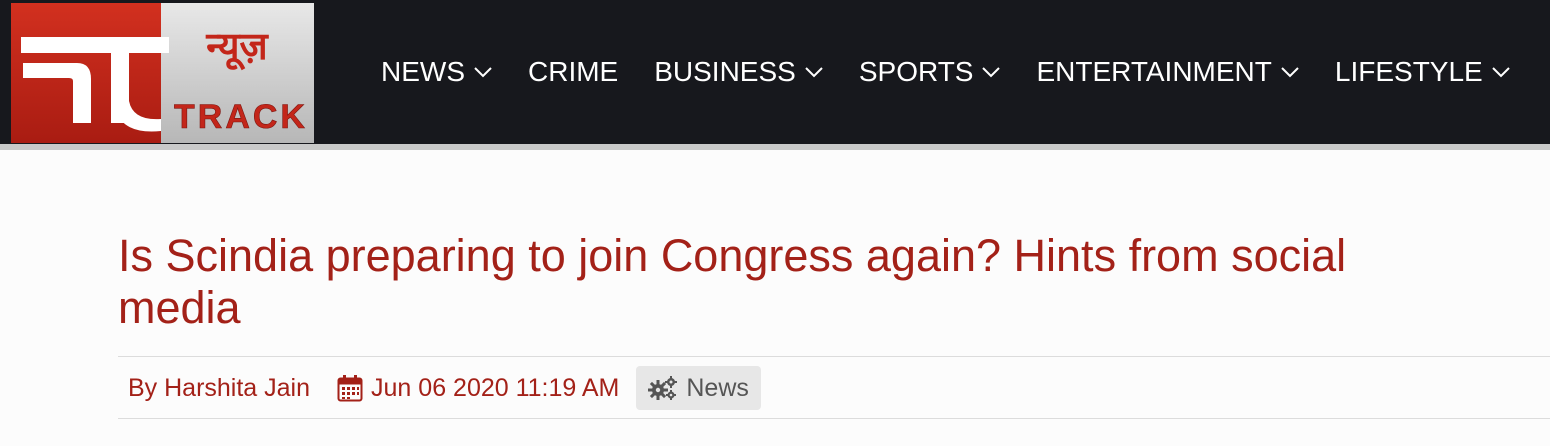  What do you see at coordinates (241, 117) in the screenshot?
I see `svg-text: TRACK` at bounding box center [241, 117].